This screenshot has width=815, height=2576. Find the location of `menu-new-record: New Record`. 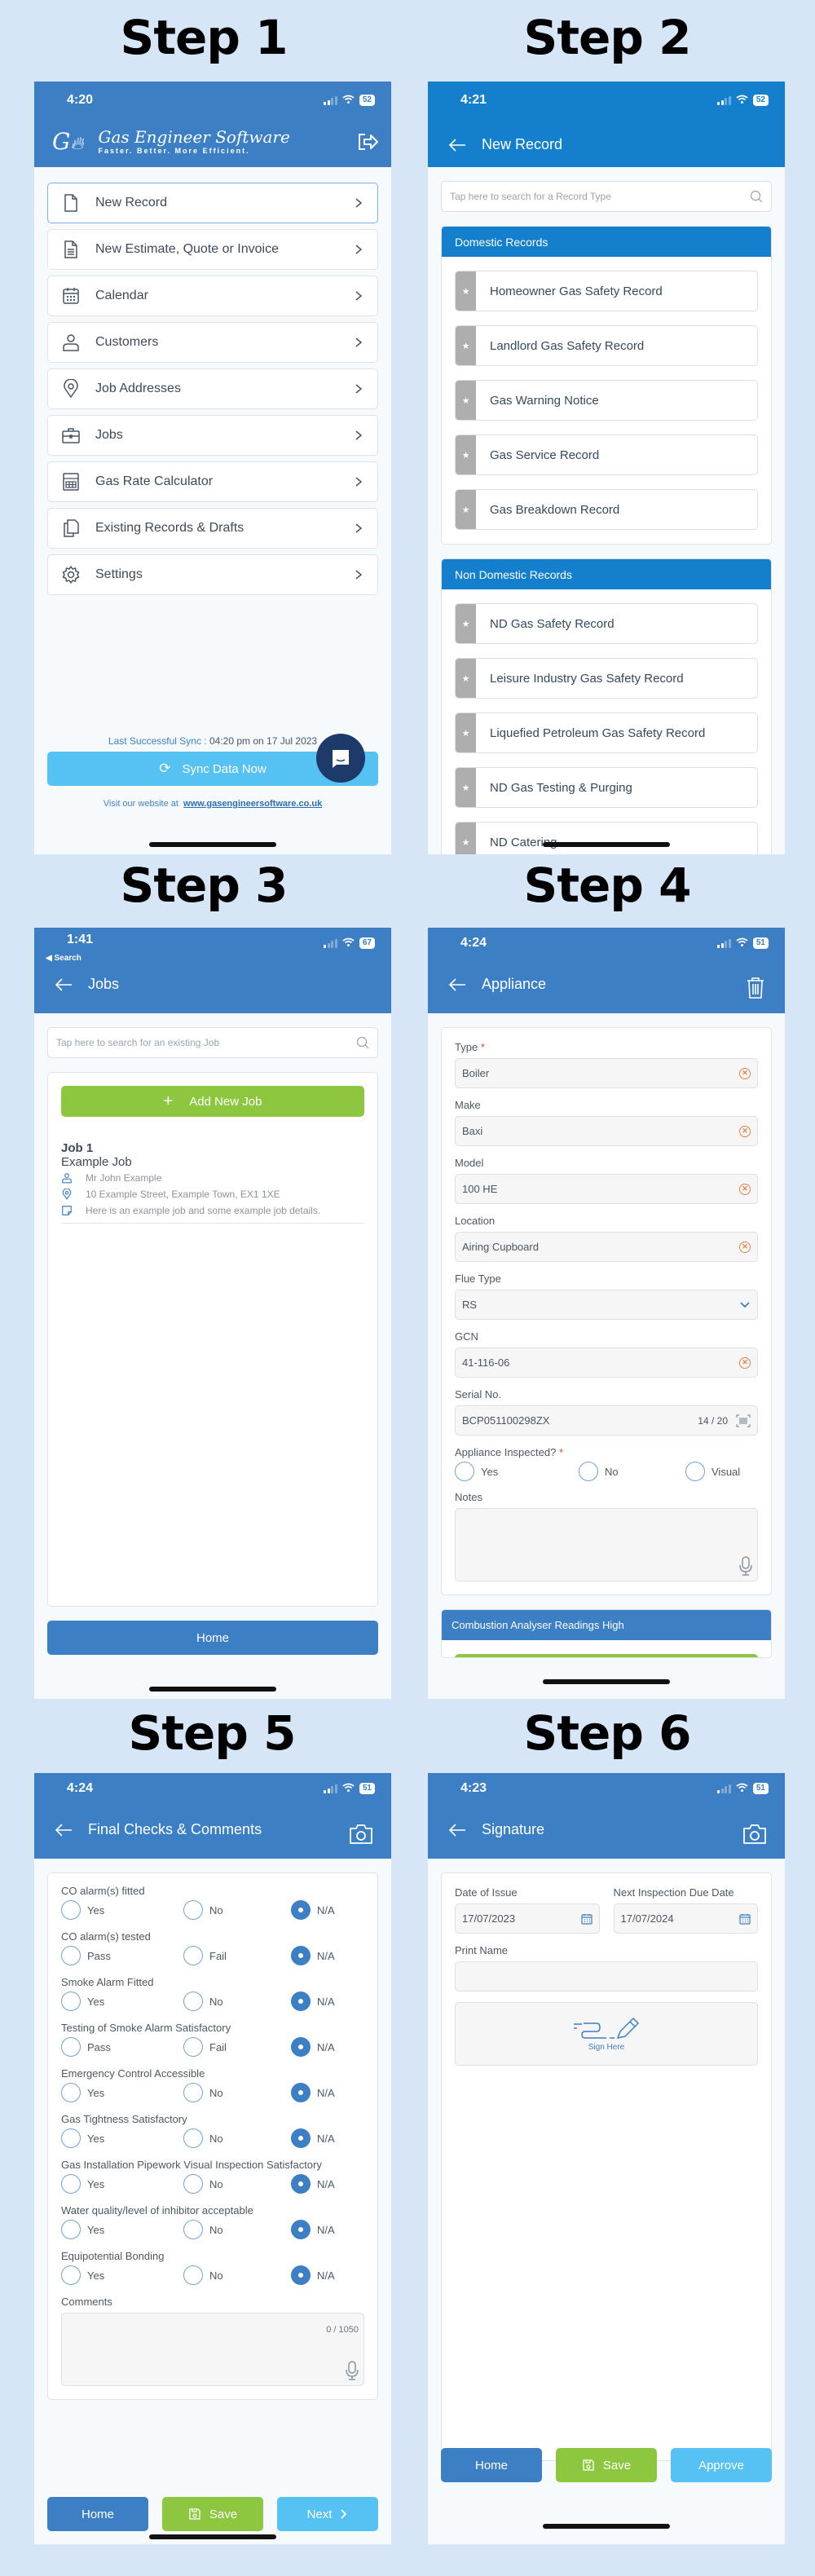

menu-new-record: New Record is located at coordinates (212, 203).